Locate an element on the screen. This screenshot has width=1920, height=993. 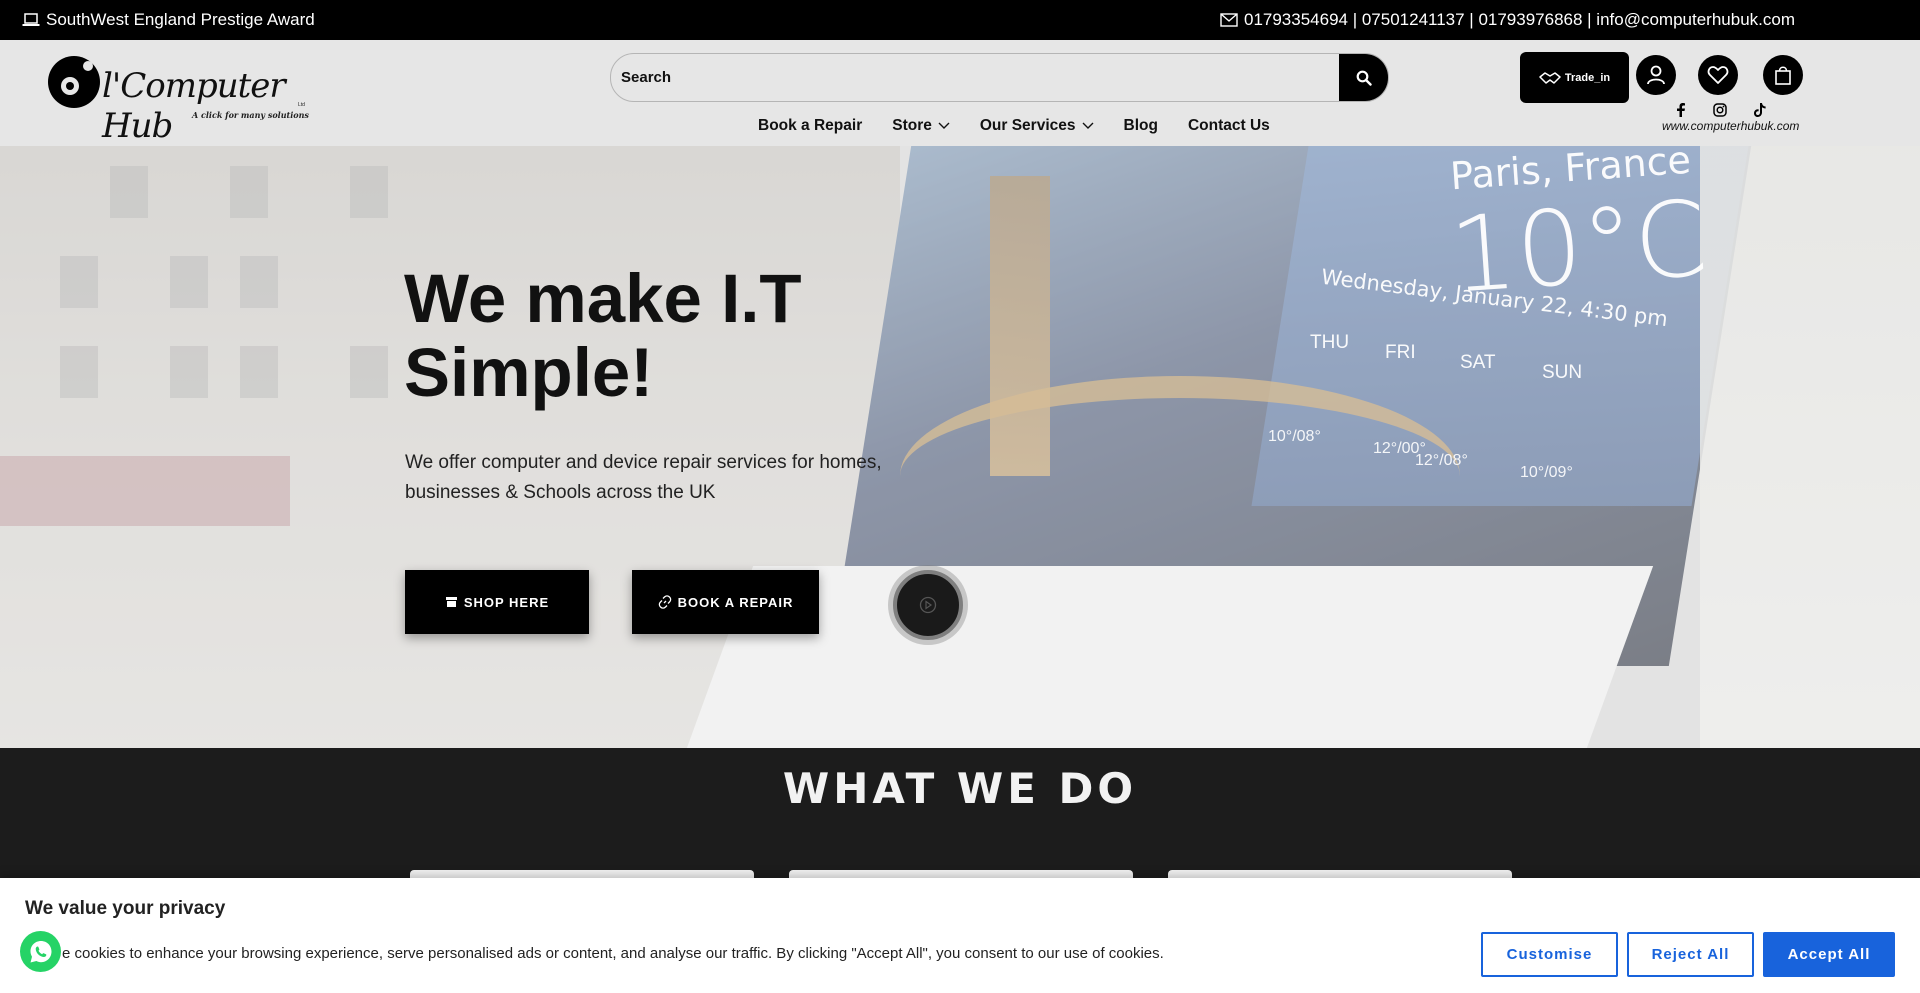
facebook-icon is located at coordinates (1681, 110).